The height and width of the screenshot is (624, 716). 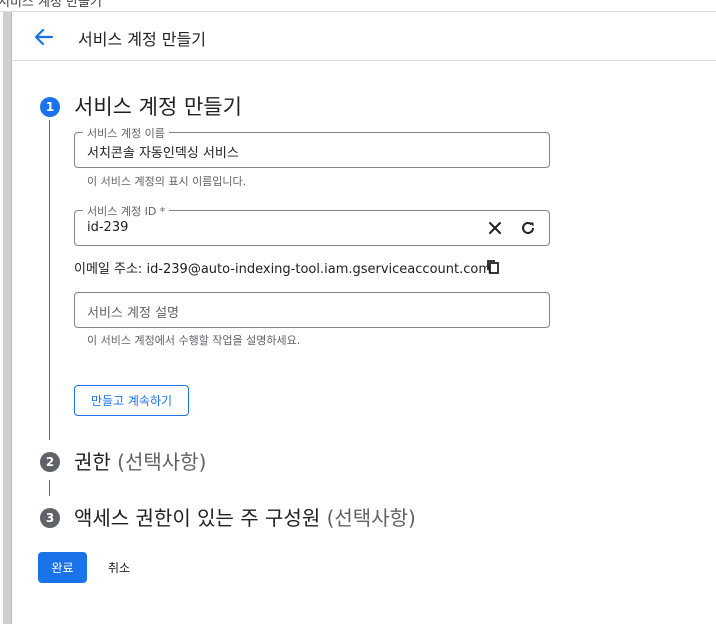 I want to click on step-1-number: 1, so click(x=50, y=107).